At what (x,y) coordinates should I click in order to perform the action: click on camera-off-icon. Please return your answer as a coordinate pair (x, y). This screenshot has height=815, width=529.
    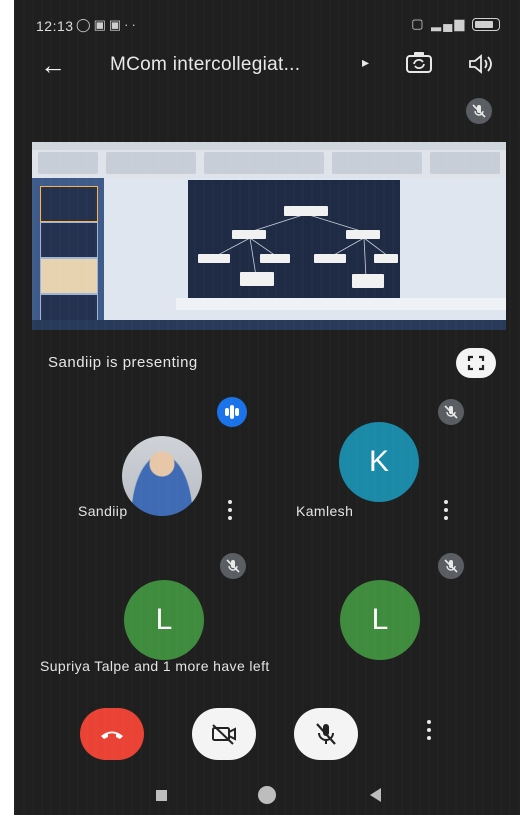
    Looking at the image, I should click on (224, 734).